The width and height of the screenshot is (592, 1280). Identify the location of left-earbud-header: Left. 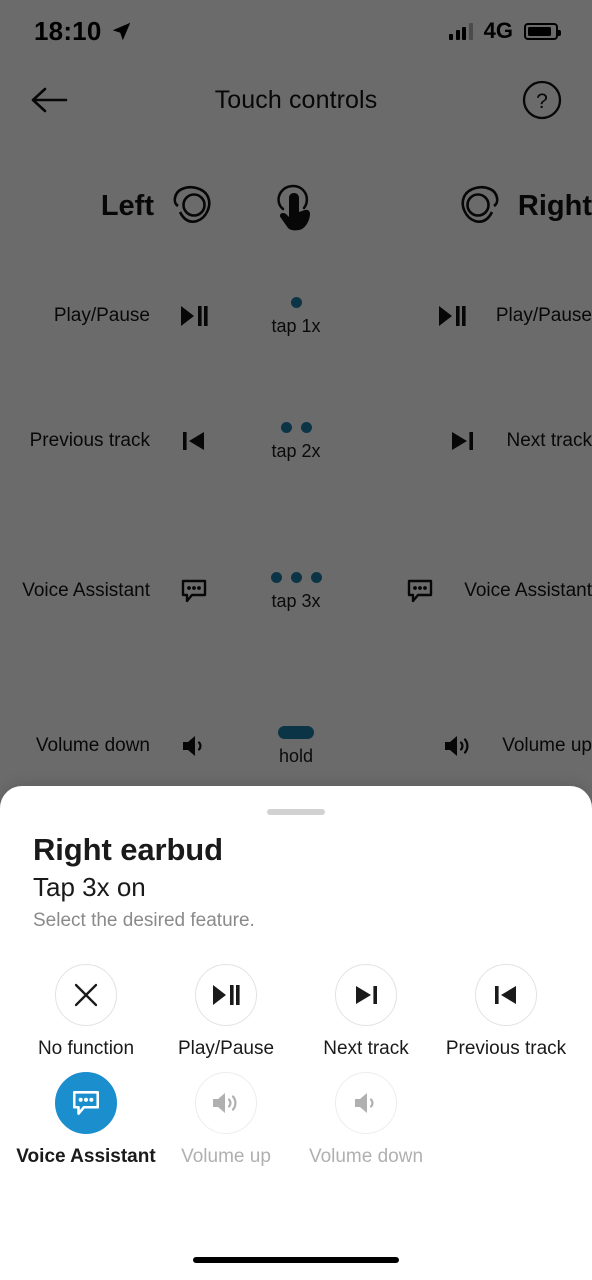
(124, 206).